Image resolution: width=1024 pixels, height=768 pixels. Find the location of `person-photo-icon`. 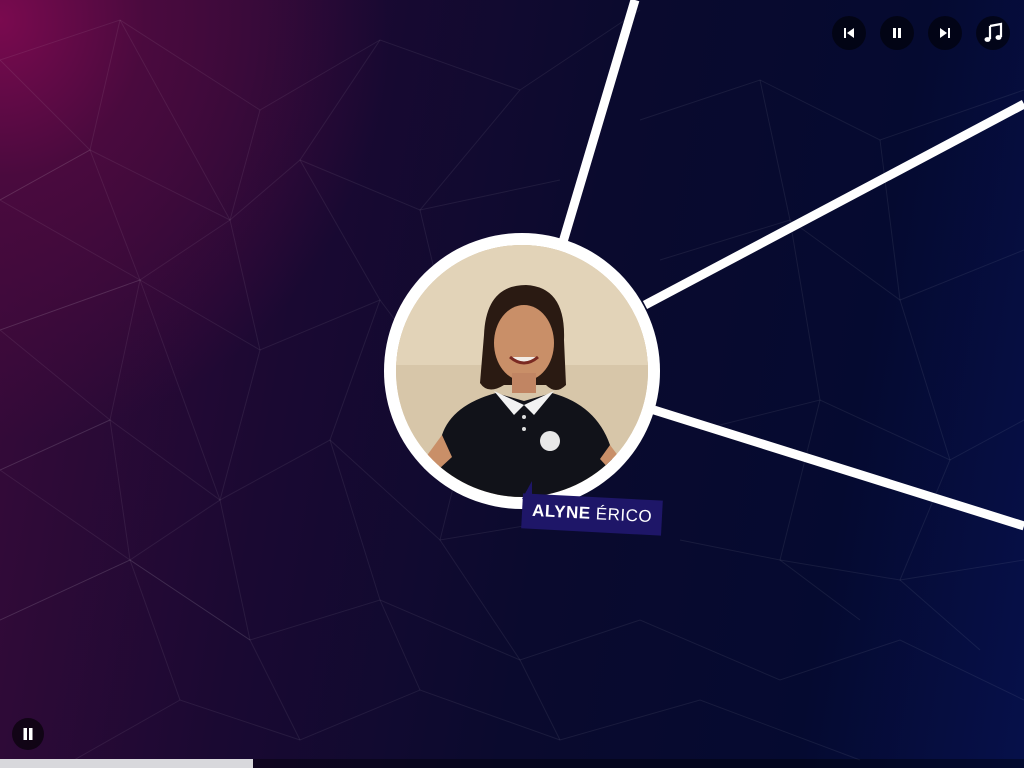

person-photo-icon is located at coordinates (522, 371).